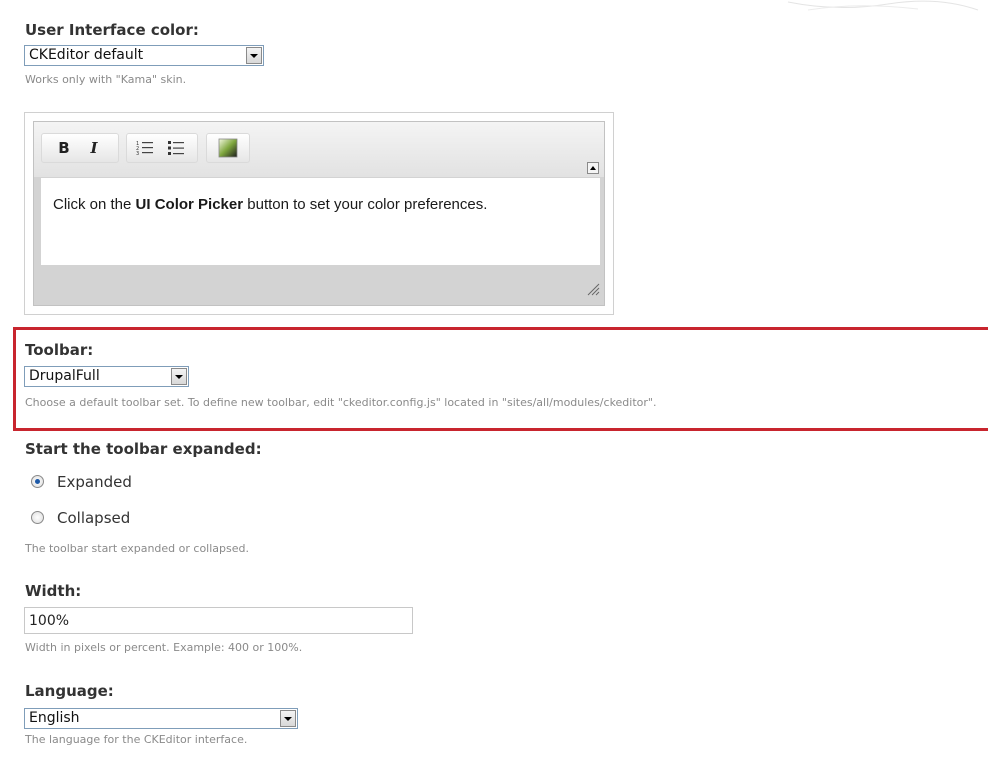 Image resolution: width=988 pixels, height=758 pixels. I want to click on italic-icon: I, so click(94, 148).